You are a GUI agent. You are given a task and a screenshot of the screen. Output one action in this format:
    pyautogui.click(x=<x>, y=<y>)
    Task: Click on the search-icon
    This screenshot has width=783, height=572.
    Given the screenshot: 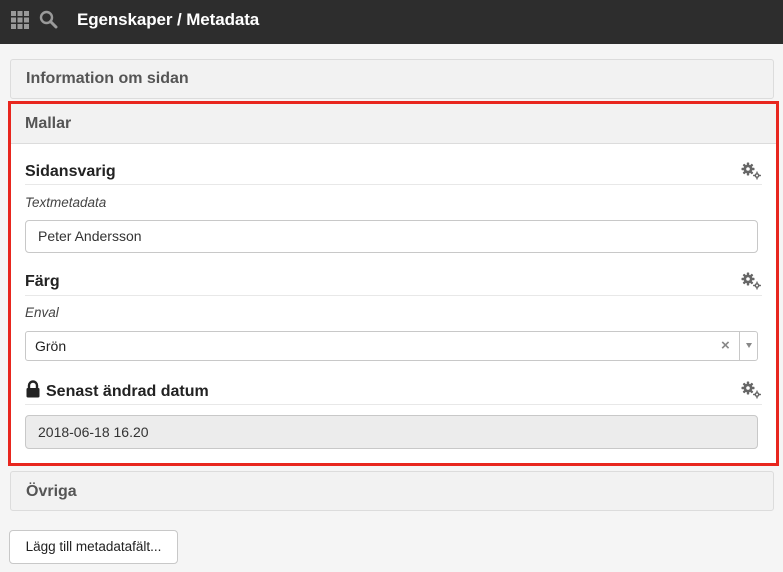 What is the action you would take?
    pyautogui.click(x=48, y=19)
    